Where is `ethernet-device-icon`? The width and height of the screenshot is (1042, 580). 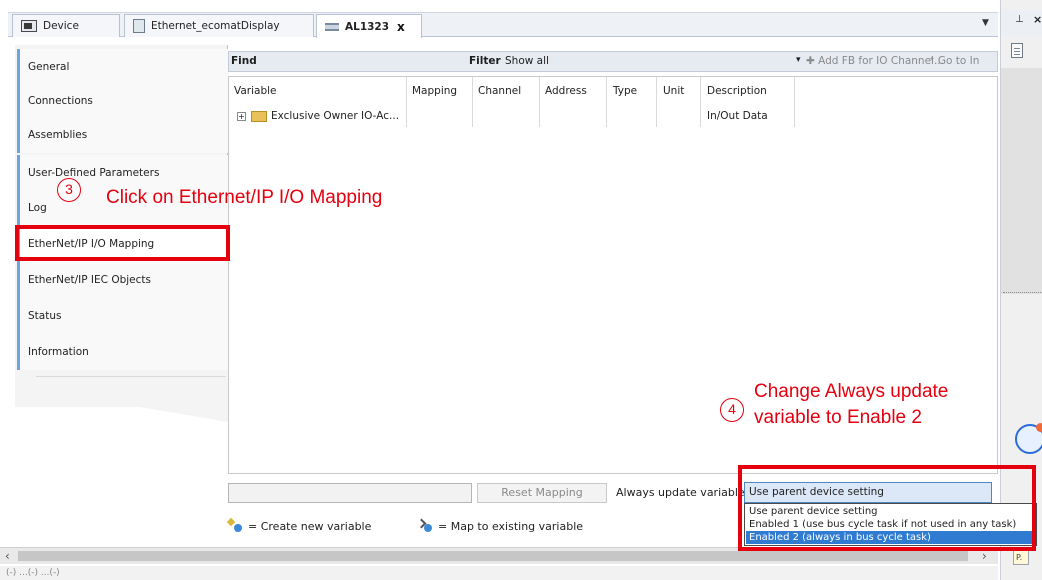
ethernet-device-icon is located at coordinates (139, 26).